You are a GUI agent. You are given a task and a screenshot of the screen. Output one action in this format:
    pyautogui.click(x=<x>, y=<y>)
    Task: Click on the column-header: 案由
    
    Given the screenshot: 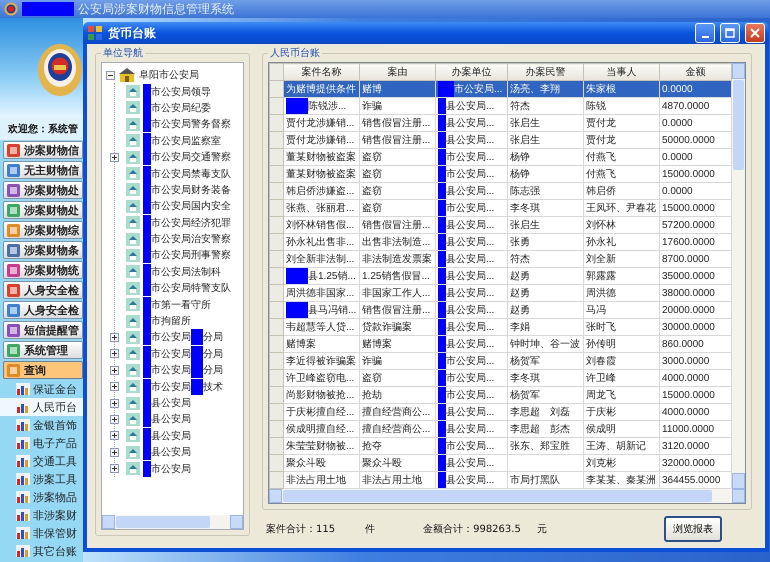 What is the action you would take?
    pyautogui.click(x=398, y=72)
    